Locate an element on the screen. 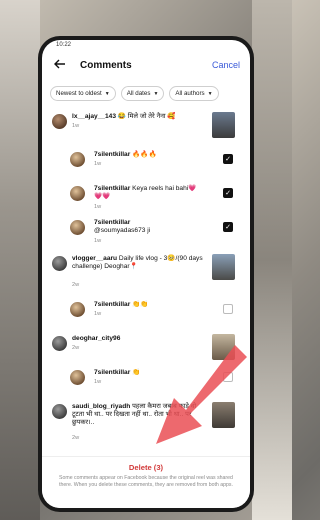 The height and width of the screenshot is (520, 320). page-title: Comments is located at coordinates (106, 65).